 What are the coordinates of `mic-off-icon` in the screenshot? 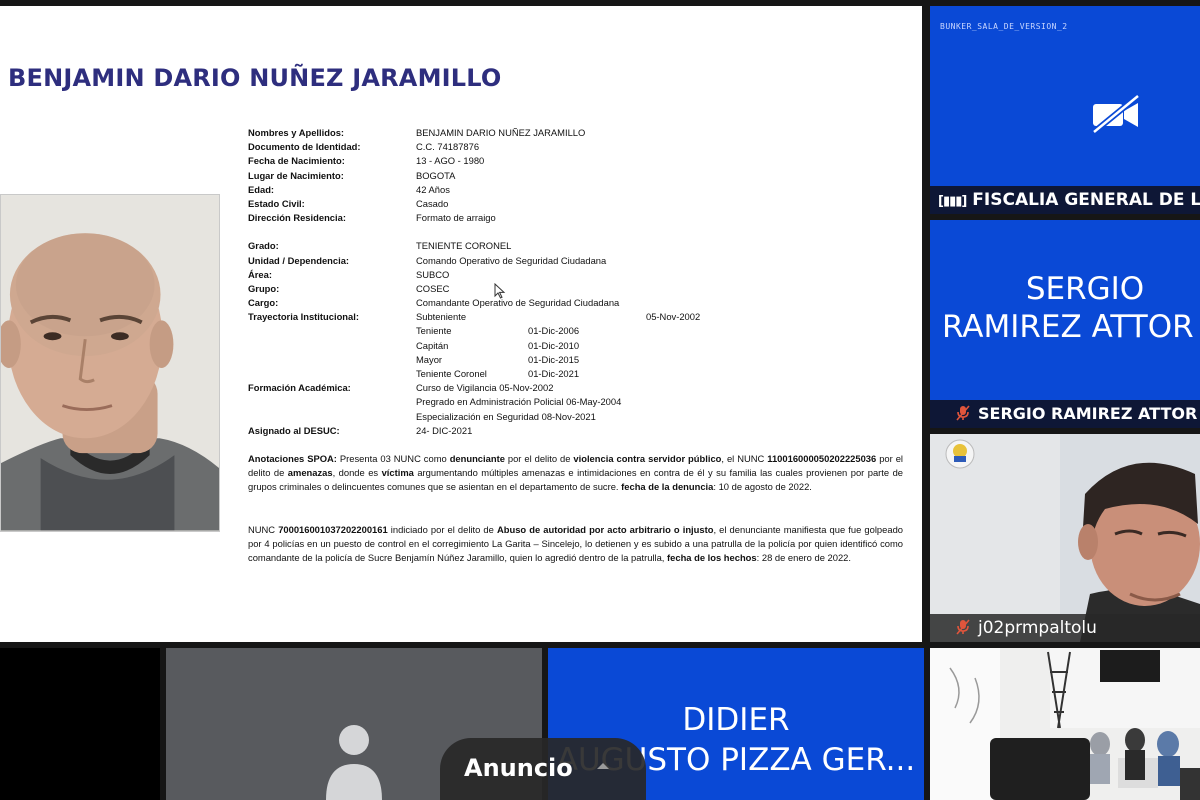 It's located at (963, 627).